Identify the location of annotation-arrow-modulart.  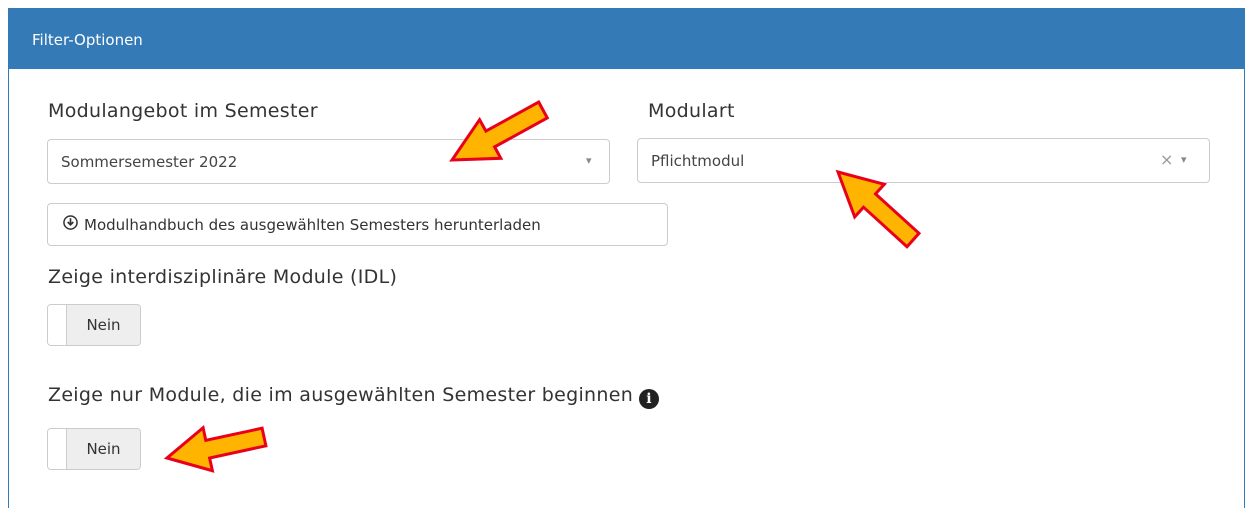
(878, 209).